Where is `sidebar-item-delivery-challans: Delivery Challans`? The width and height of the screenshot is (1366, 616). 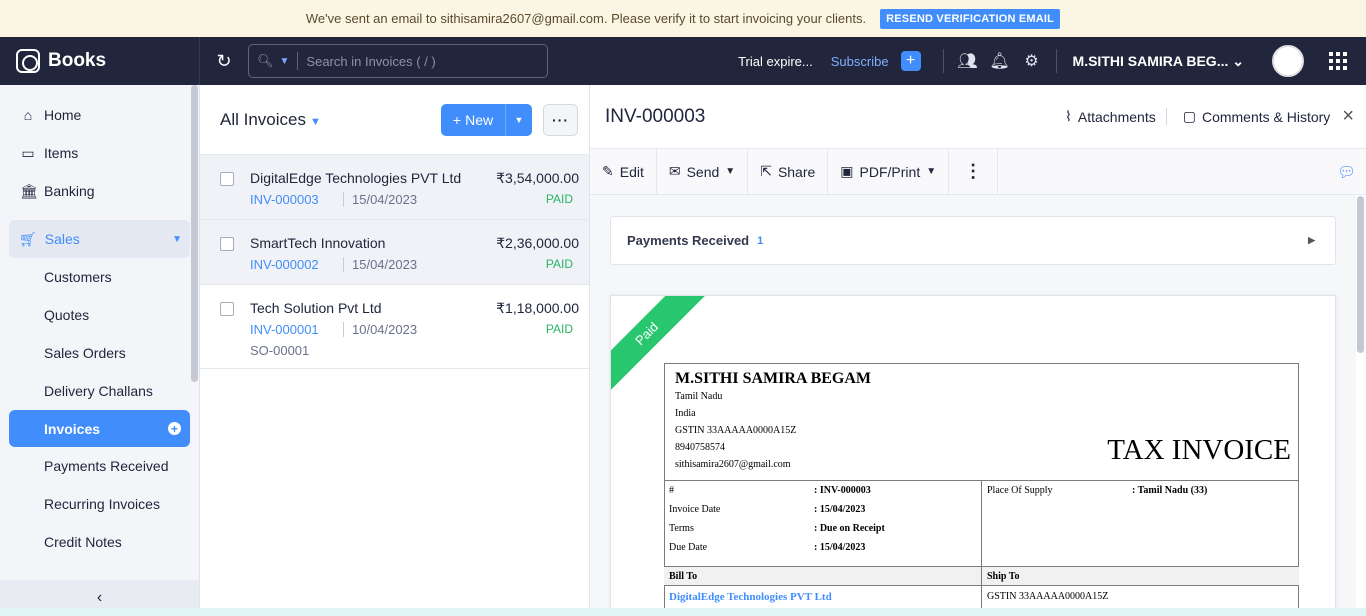
sidebar-item-delivery-challans: Delivery Challans is located at coordinates (99, 391).